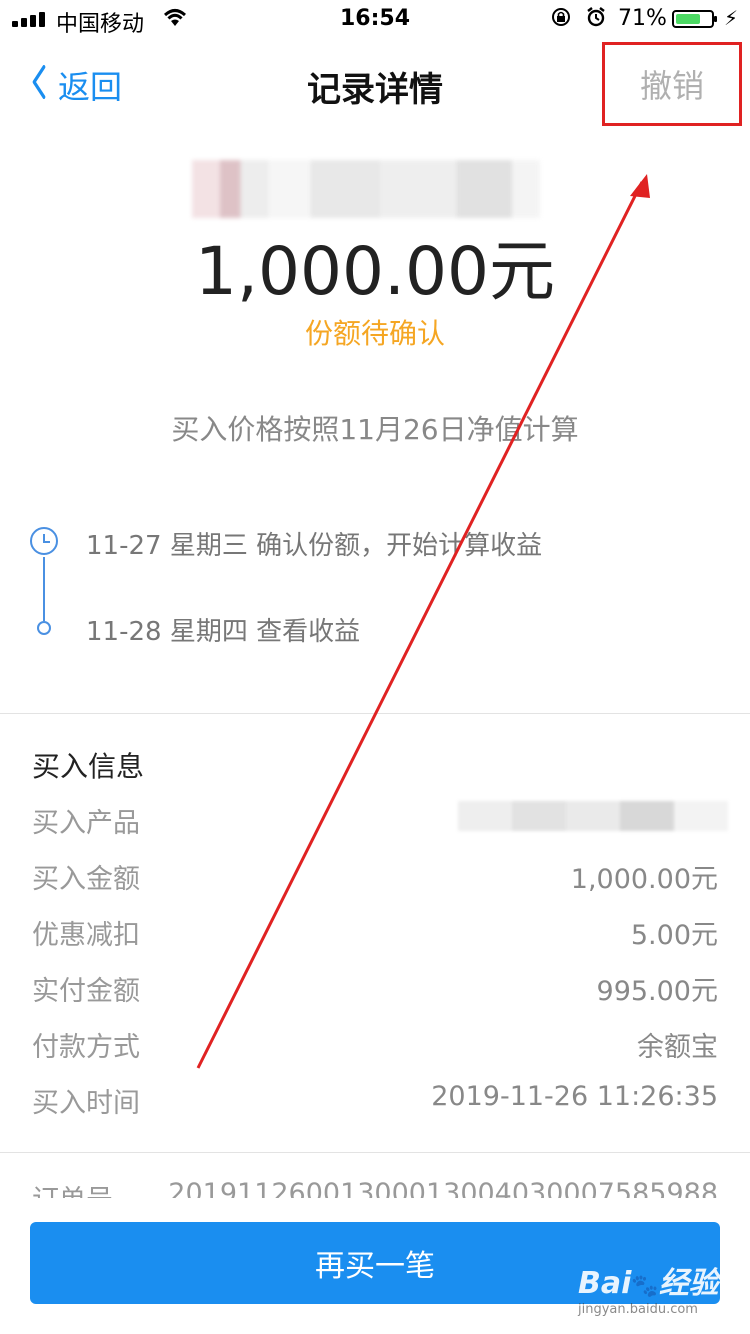 The height and width of the screenshot is (1334, 750). Describe the element at coordinates (375, 1109) in the screenshot. I see `info-row-time: 买入时间 2019-11-26 11:26:35` at that location.